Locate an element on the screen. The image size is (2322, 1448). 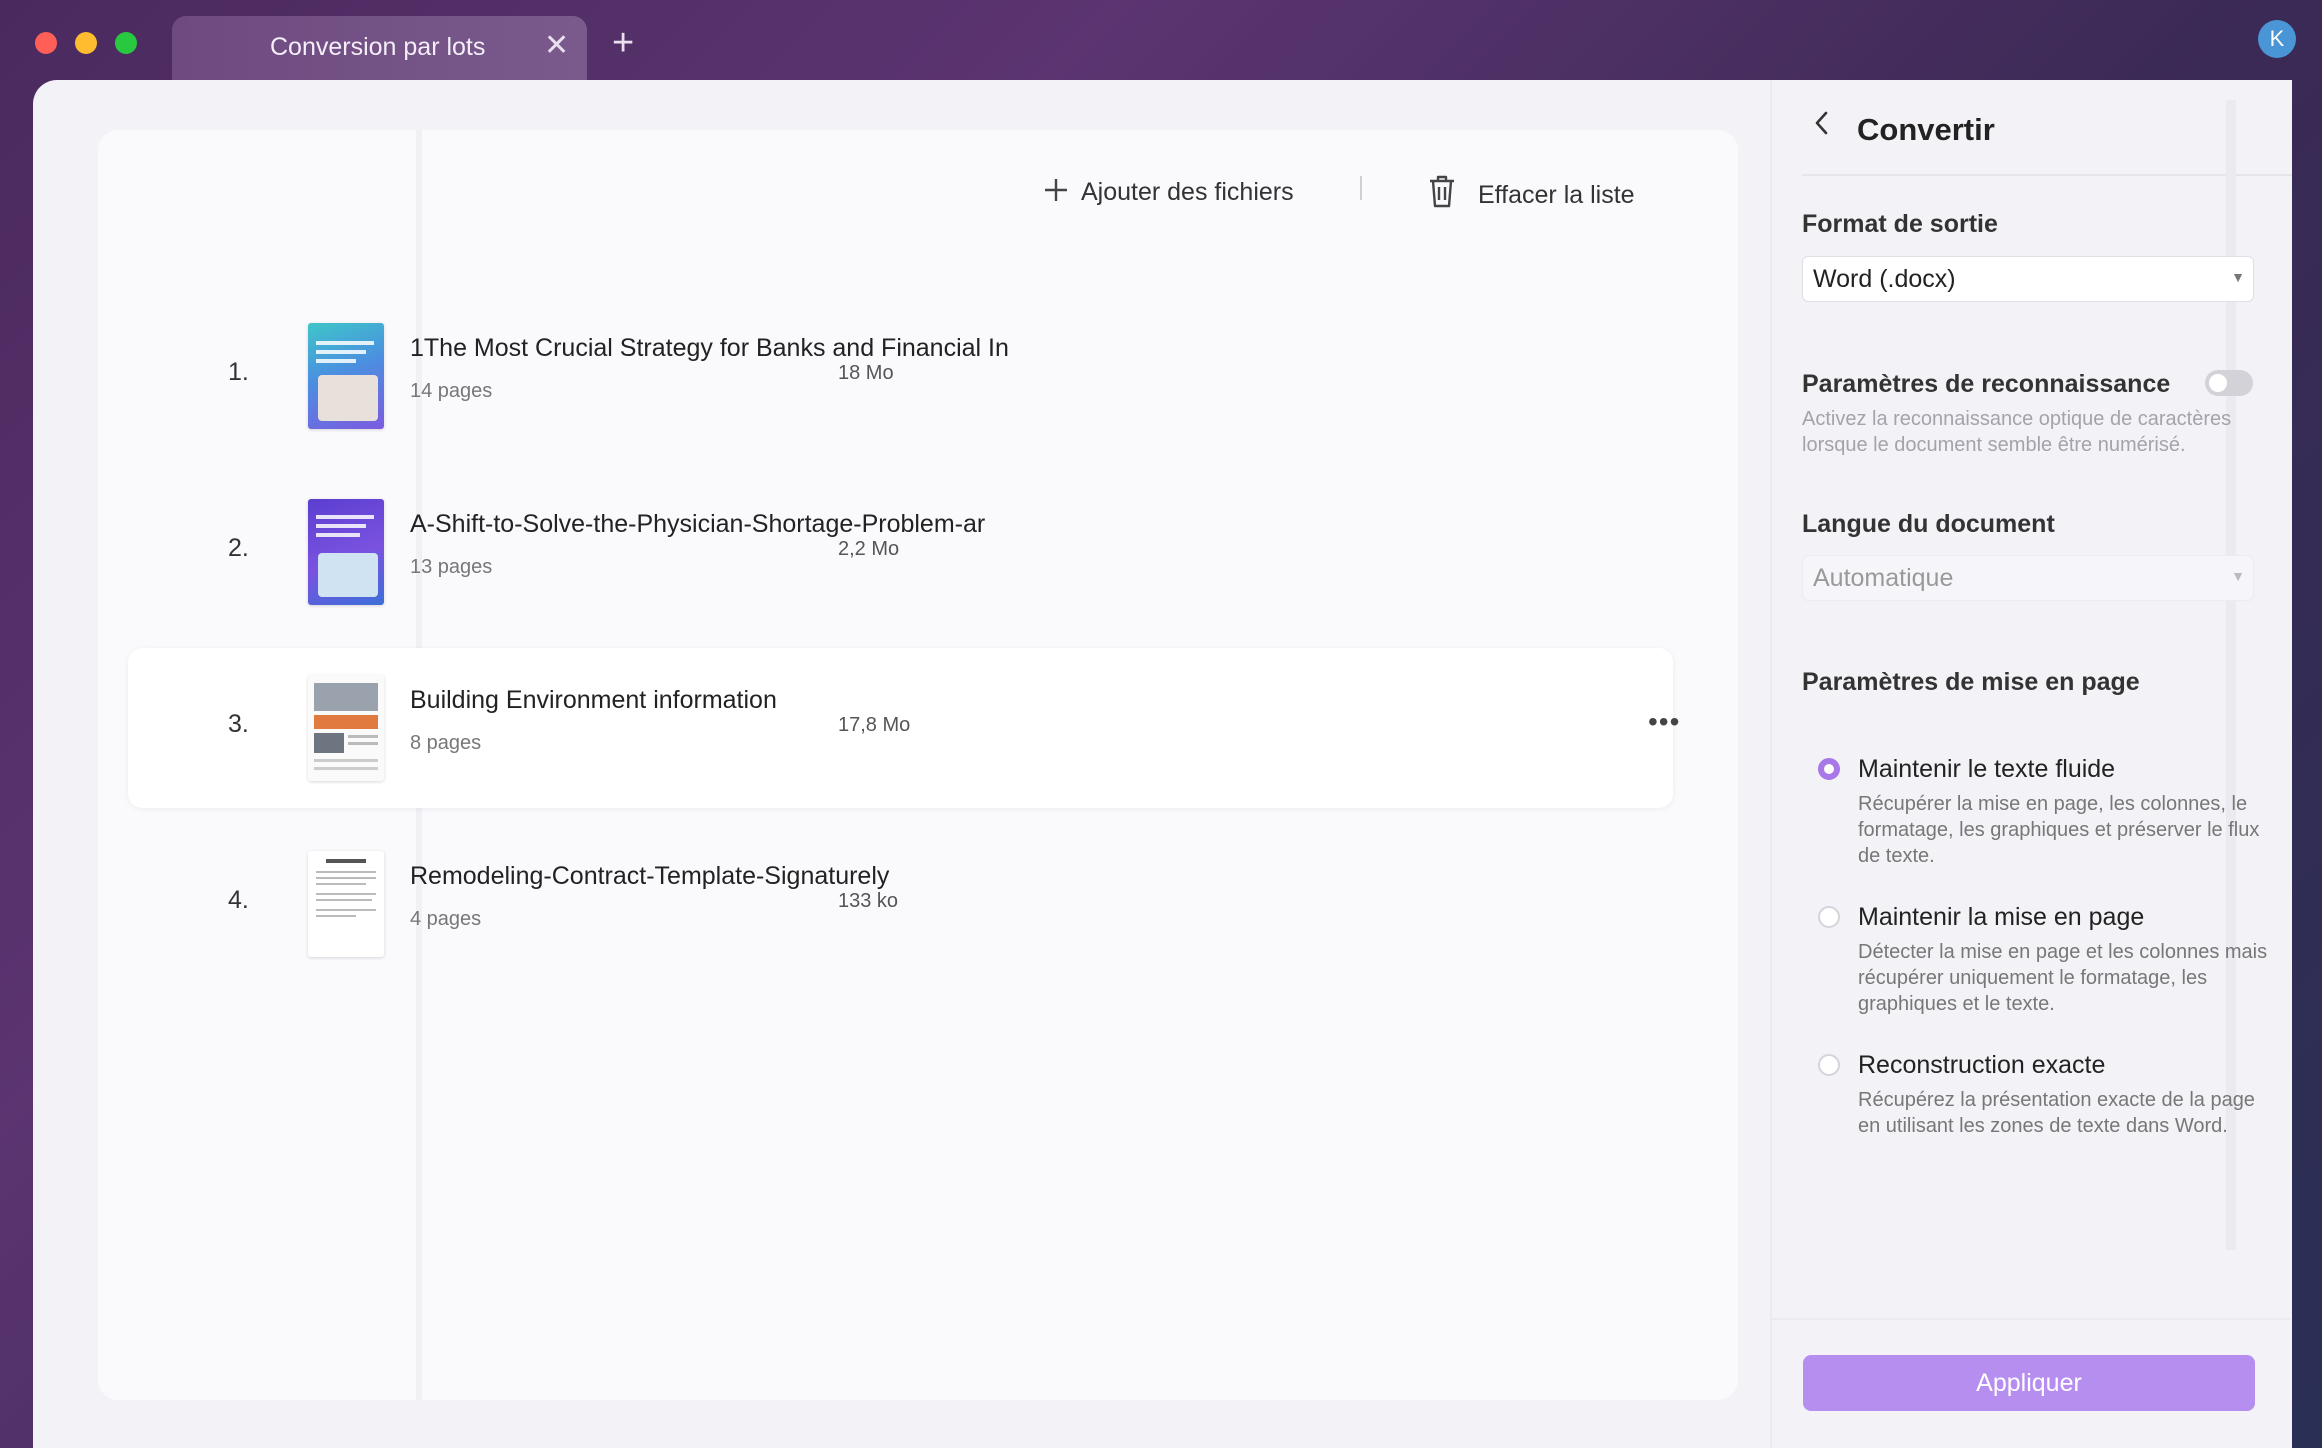
output-format-select: Word (.docx) ▼ is located at coordinates (2028, 279).